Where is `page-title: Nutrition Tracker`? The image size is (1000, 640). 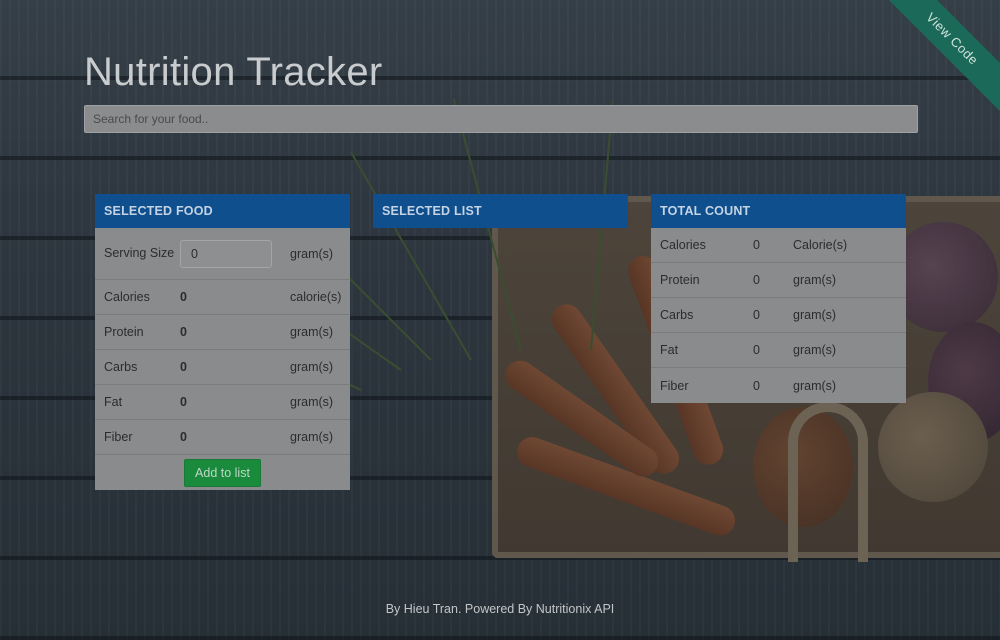 page-title: Nutrition Tracker is located at coordinates (233, 72).